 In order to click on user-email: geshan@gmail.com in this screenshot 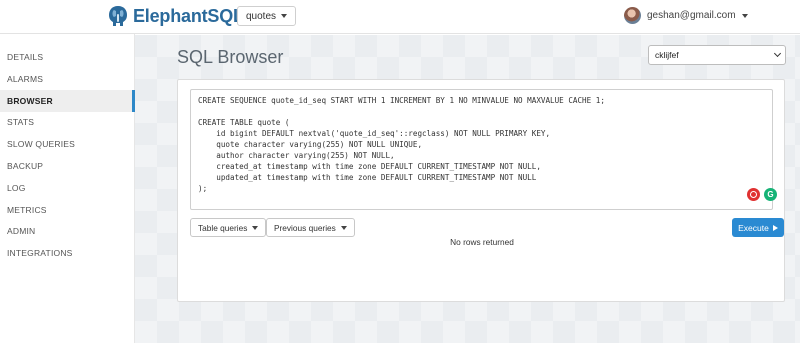, I will do `click(691, 15)`.